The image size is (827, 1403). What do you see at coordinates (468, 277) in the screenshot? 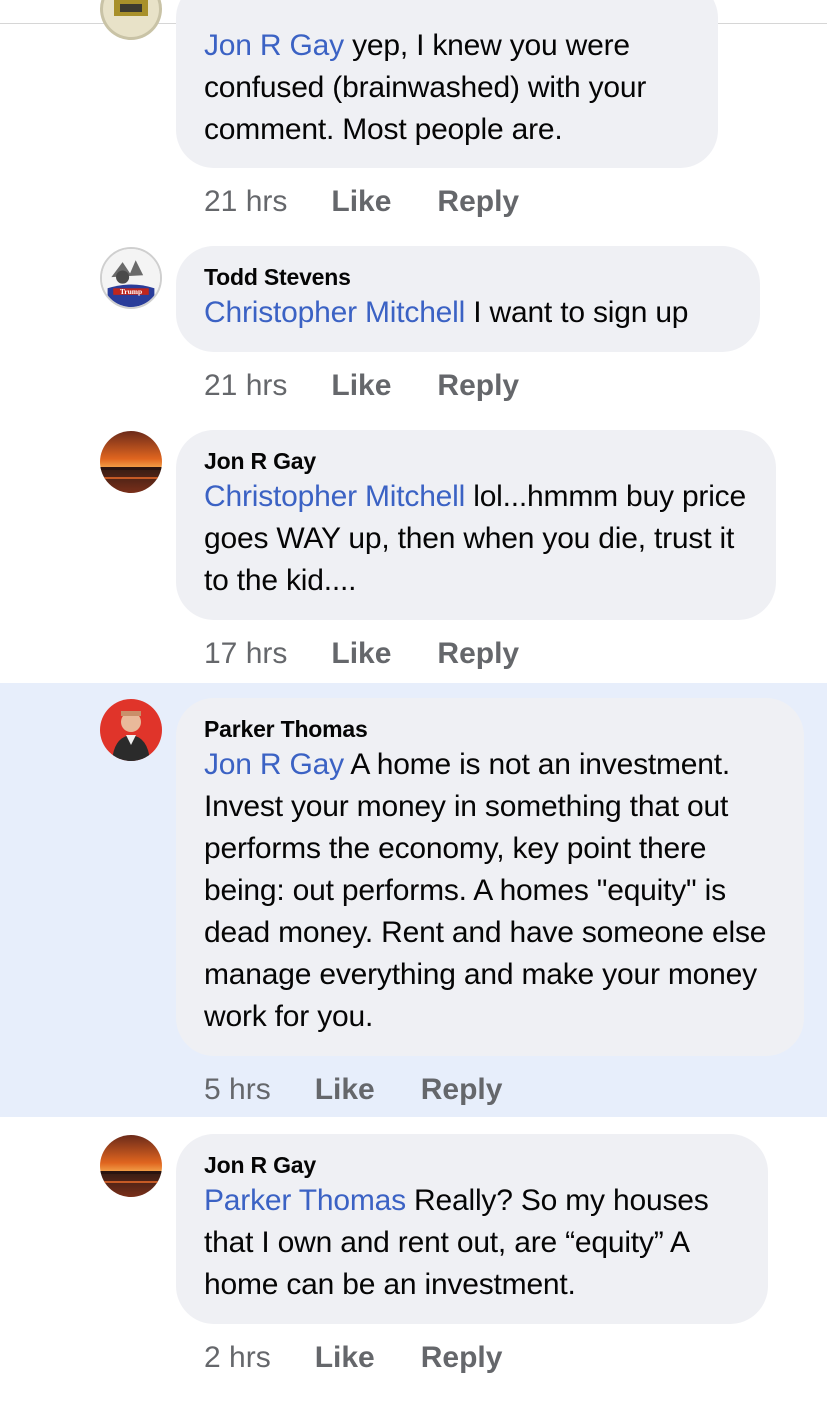
I see `comment-author: Todd Stevens` at bounding box center [468, 277].